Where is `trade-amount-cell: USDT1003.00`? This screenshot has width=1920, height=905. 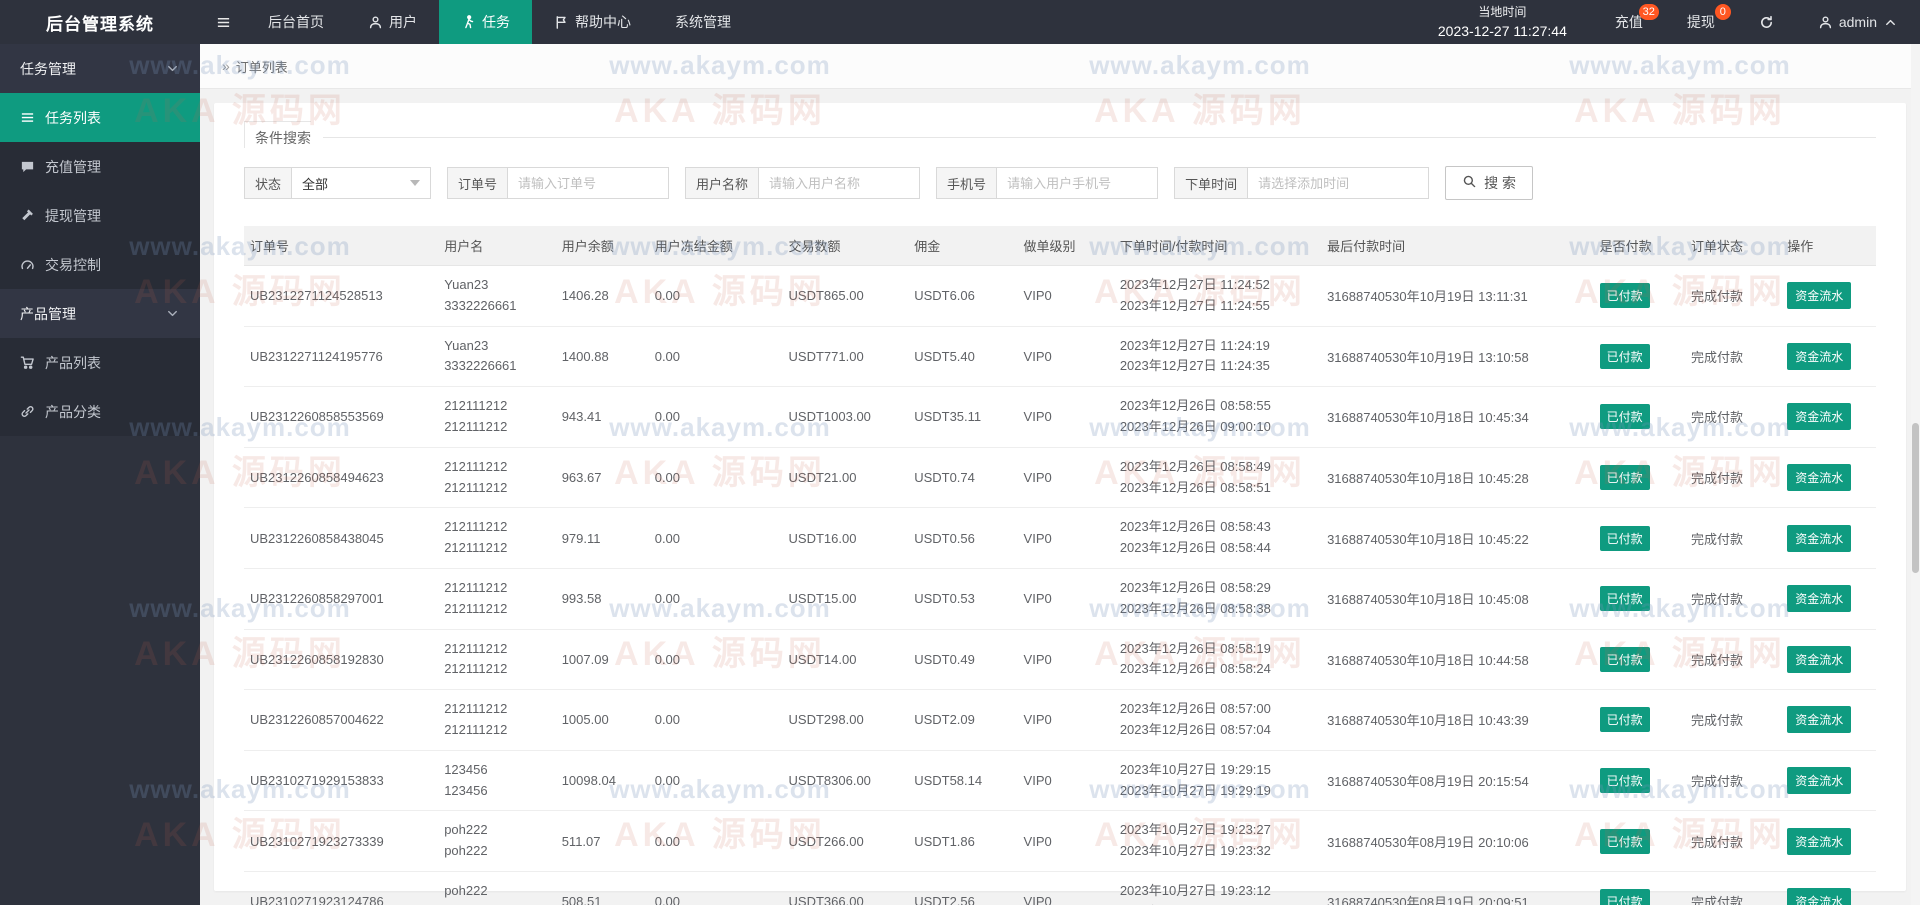 trade-amount-cell: USDT1003.00 is located at coordinates (845, 417).